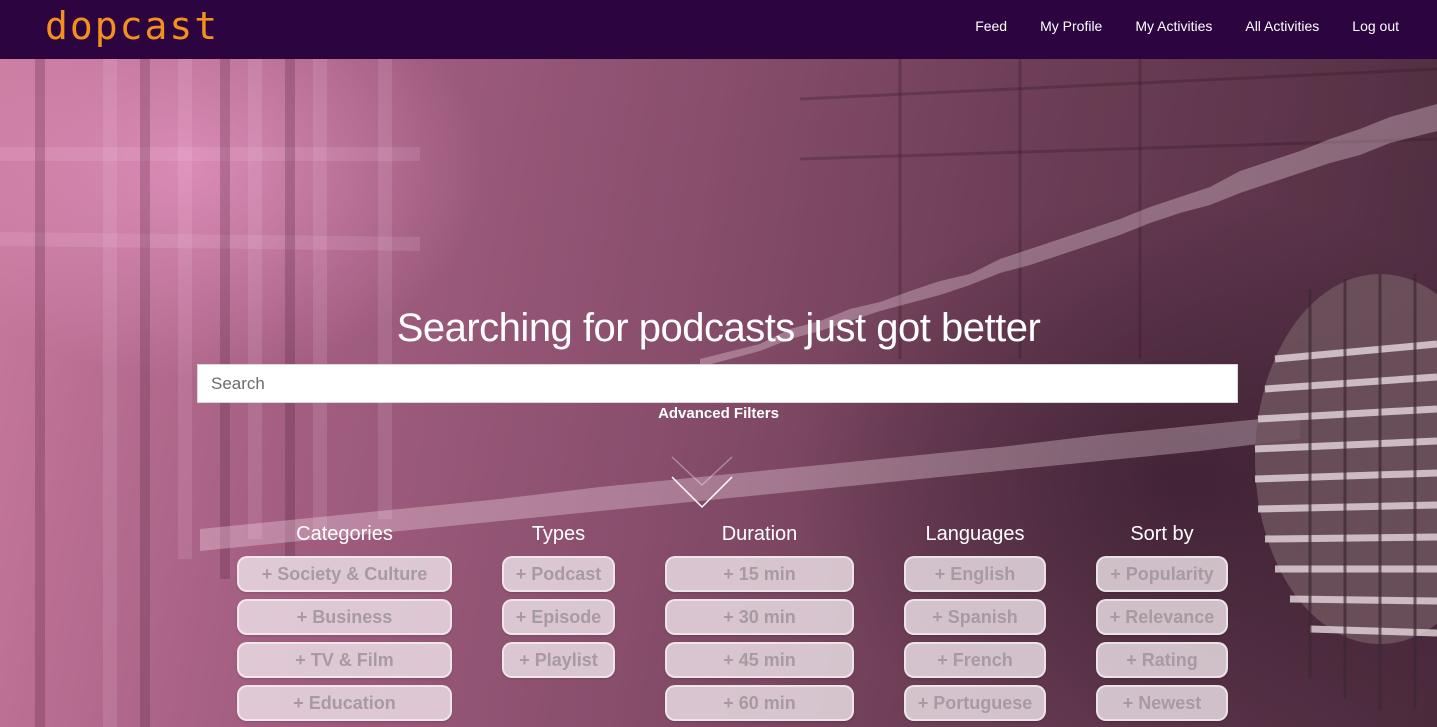  I want to click on duration-title: Duration, so click(759, 534).